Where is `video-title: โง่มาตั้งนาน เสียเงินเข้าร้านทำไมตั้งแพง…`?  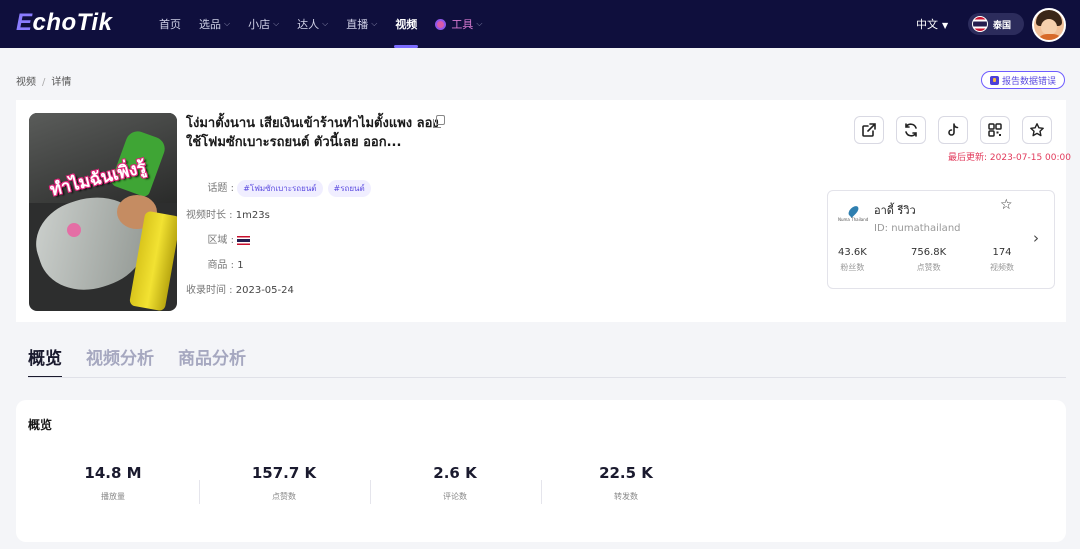
video-title: โง่มาตั้งนาน เสียเงินเข้าร้านทำไมตั้งแพง… is located at coordinates (312, 133).